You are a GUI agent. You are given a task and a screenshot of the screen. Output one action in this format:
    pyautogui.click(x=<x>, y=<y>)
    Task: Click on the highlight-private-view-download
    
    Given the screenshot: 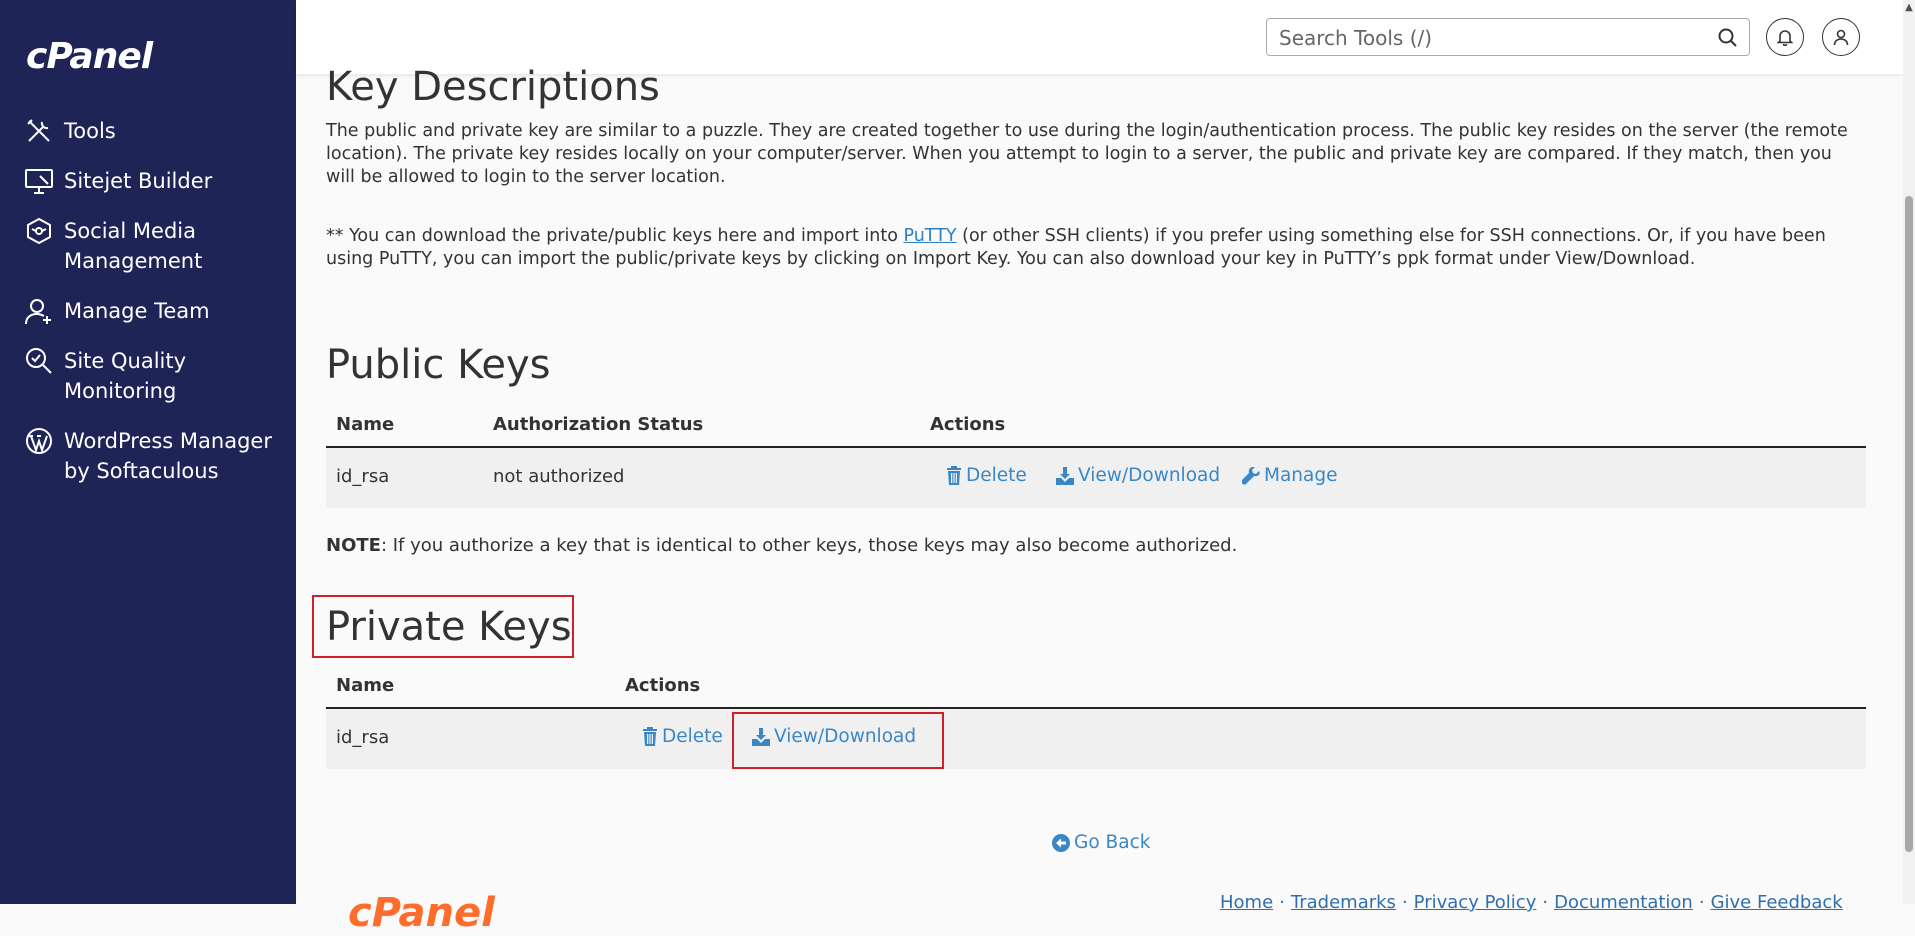 What is the action you would take?
    pyautogui.click(x=838, y=740)
    